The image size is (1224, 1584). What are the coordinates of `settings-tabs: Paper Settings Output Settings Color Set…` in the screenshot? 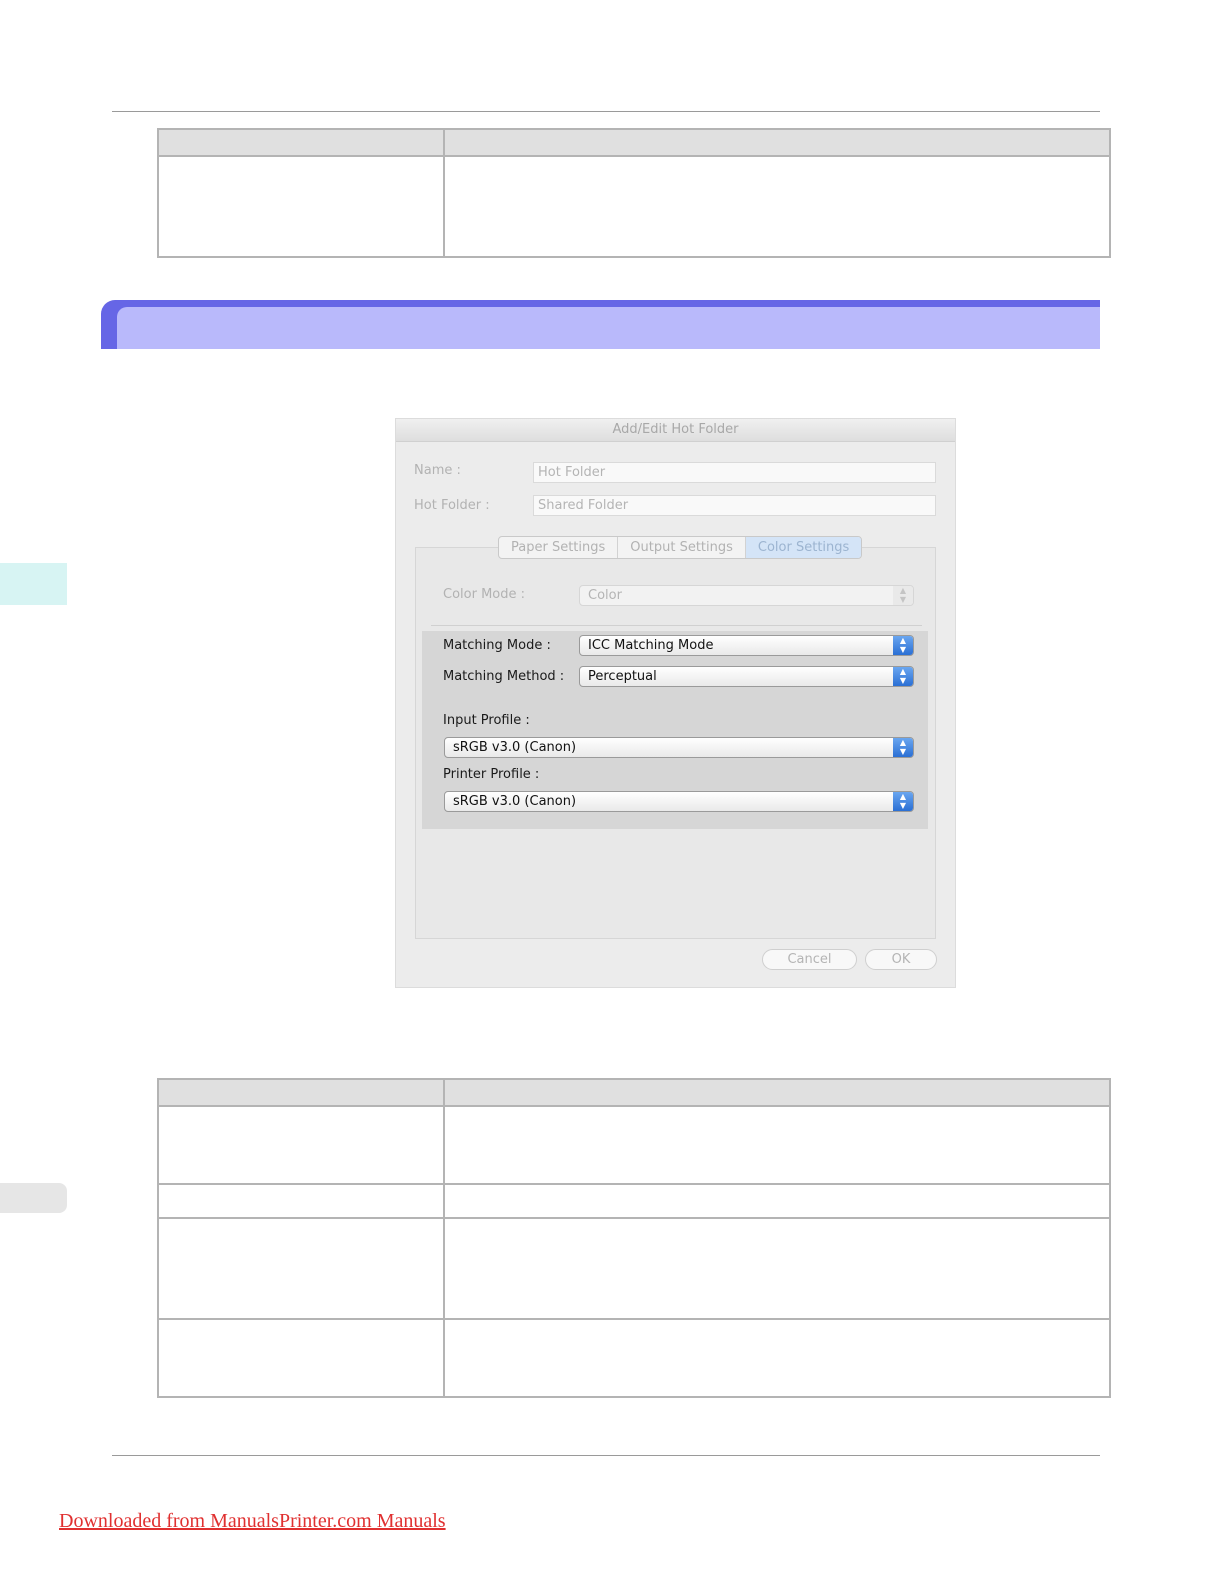 It's located at (680, 547).